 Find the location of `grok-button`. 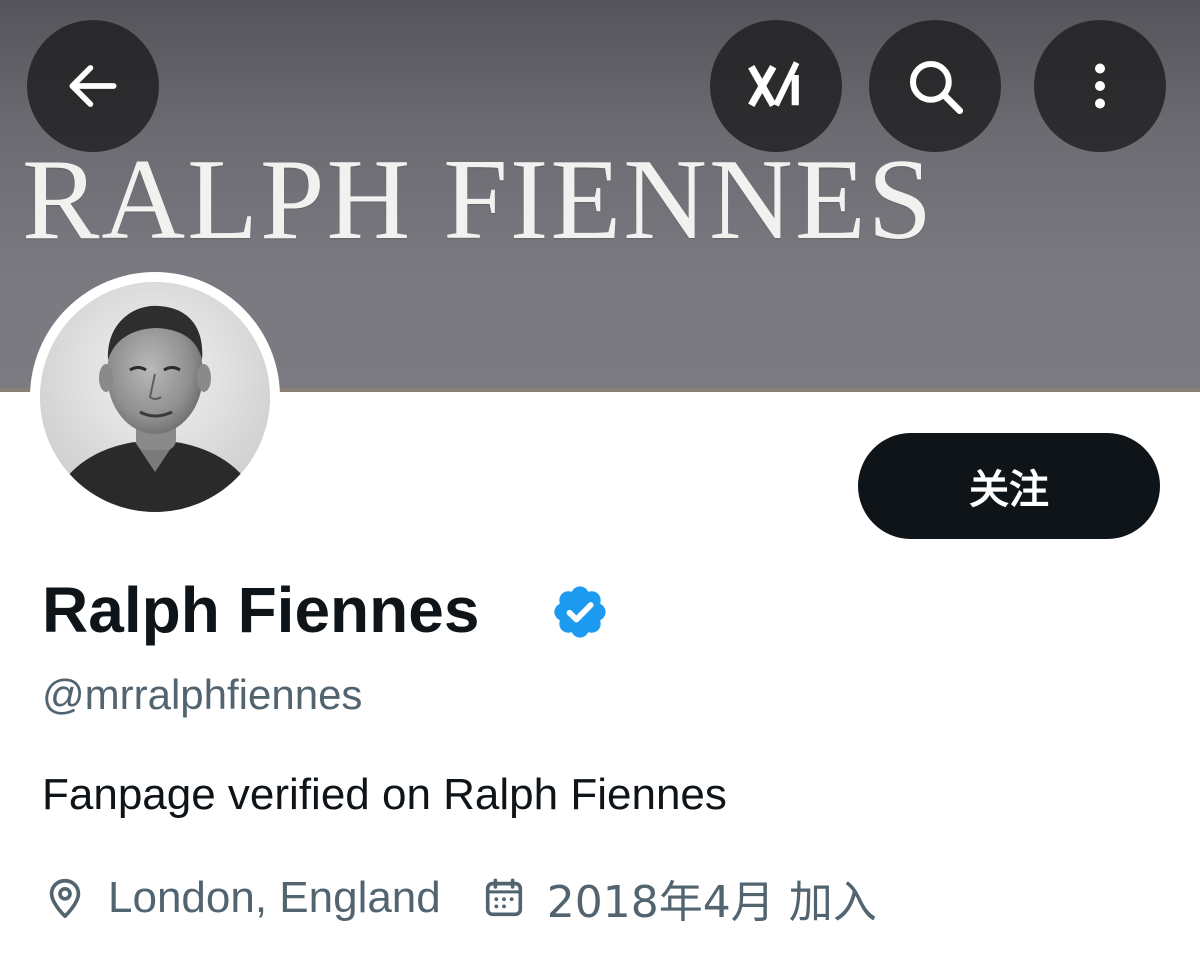

grok-button is located at coordinates (776, 86).